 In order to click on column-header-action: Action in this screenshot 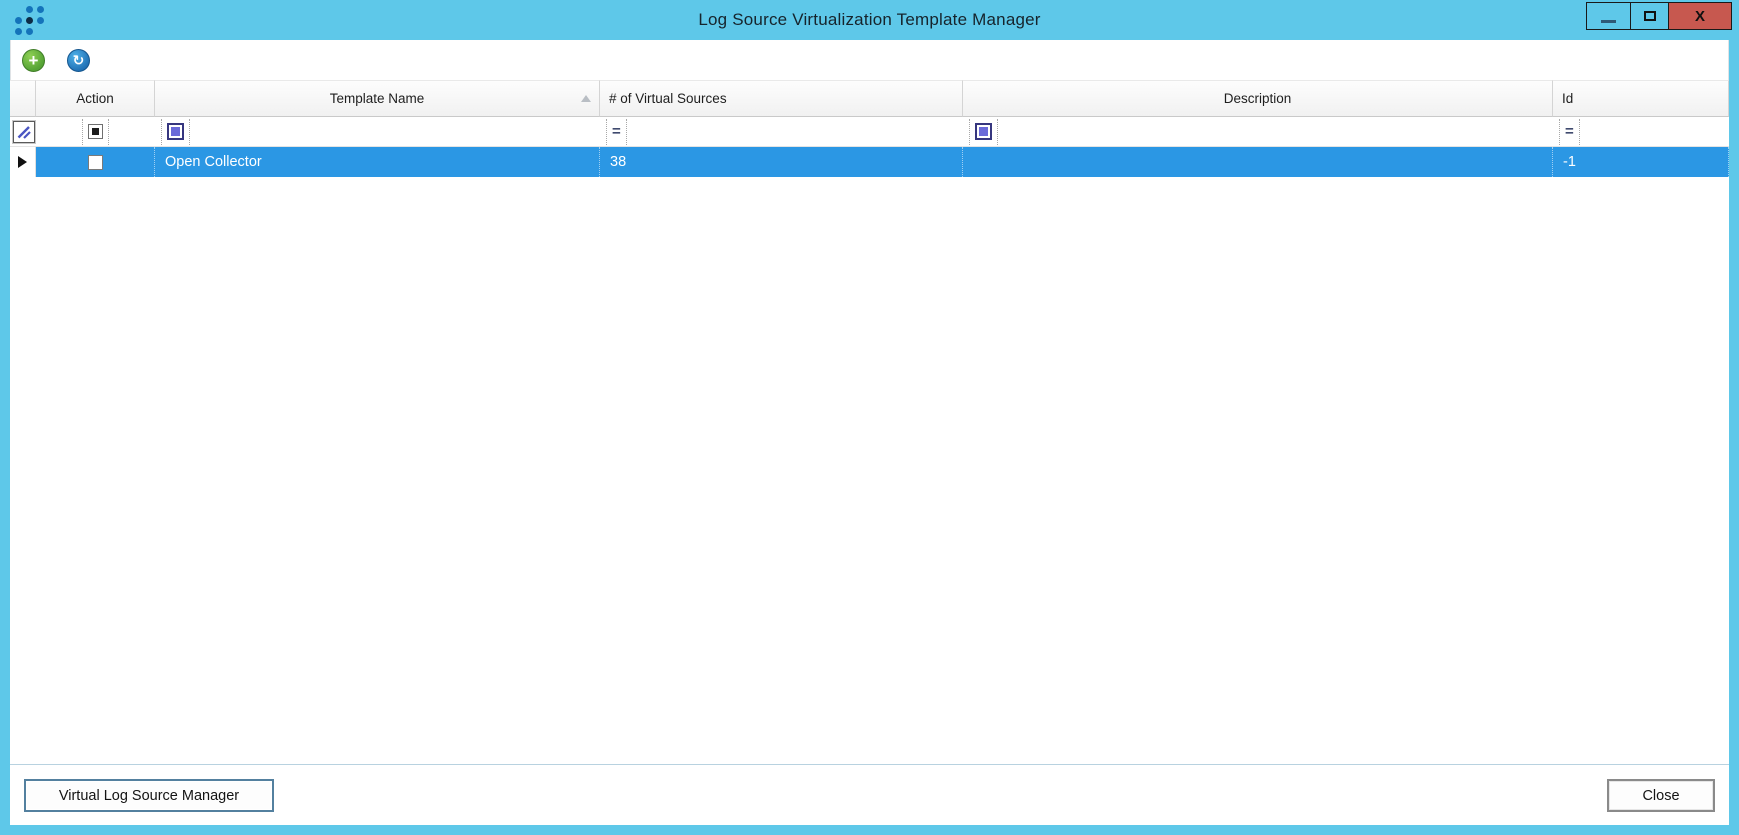, I will do `click(95, 98)`.